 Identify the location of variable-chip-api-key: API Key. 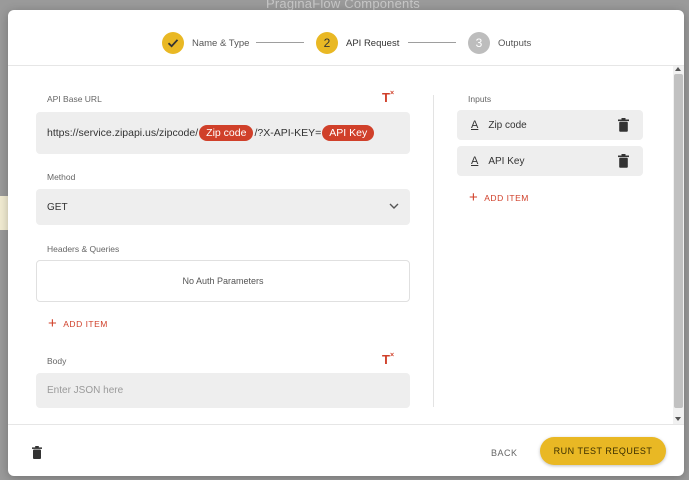
(348, 133).